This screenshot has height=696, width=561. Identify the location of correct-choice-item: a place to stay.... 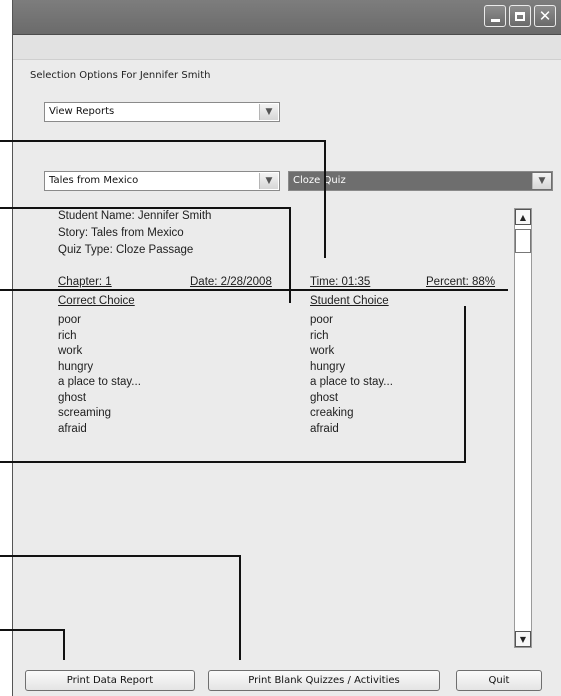
(99, 382).